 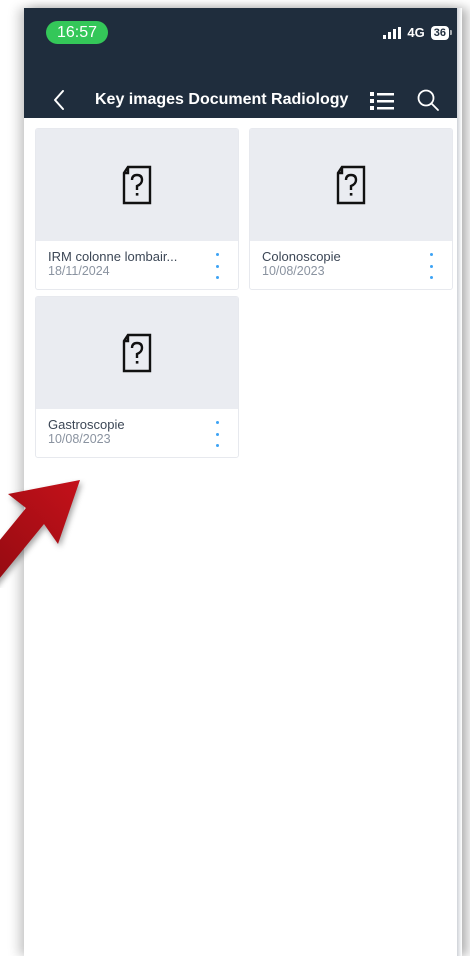 What do you see at coordinates (392, 32) in the screenshot?
I see `signal-icon` at bounding box center [392, 32].